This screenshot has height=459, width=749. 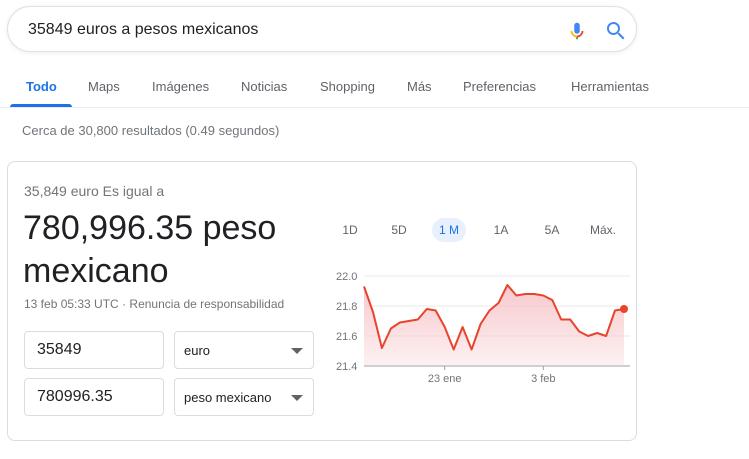 I want to click on range-1m: 1 M, so click(x=449, y=230).